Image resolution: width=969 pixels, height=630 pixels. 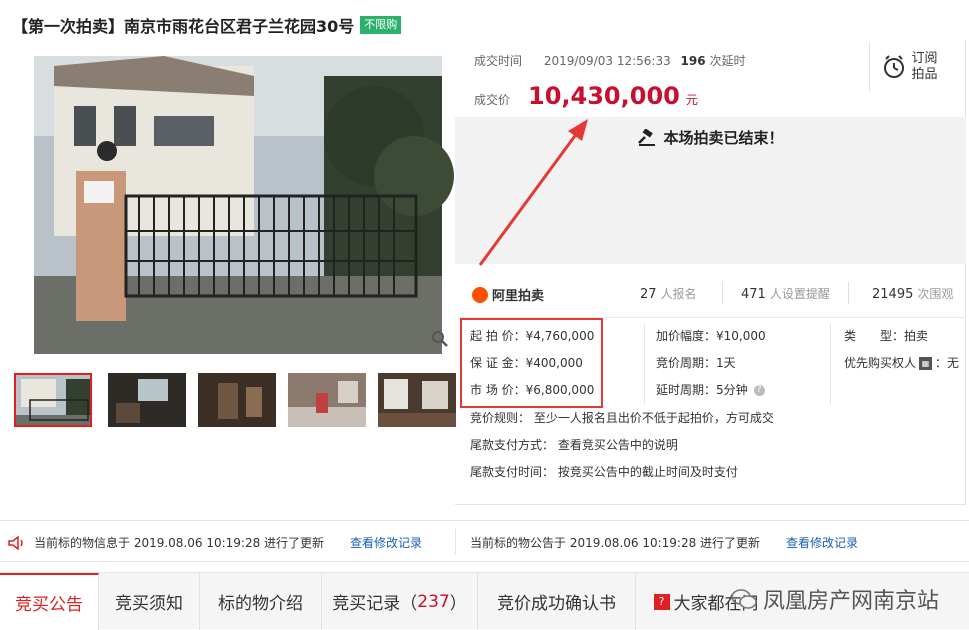 I want to click on priority-buyer: 优先购买权人 ▦ ：无, so click(x=901, y=362).